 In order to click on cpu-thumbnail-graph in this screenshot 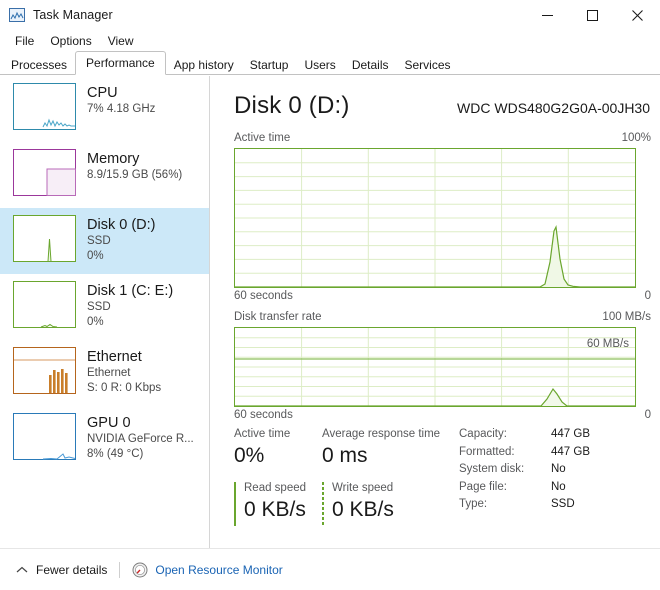, I will do `click(44, 106)`.